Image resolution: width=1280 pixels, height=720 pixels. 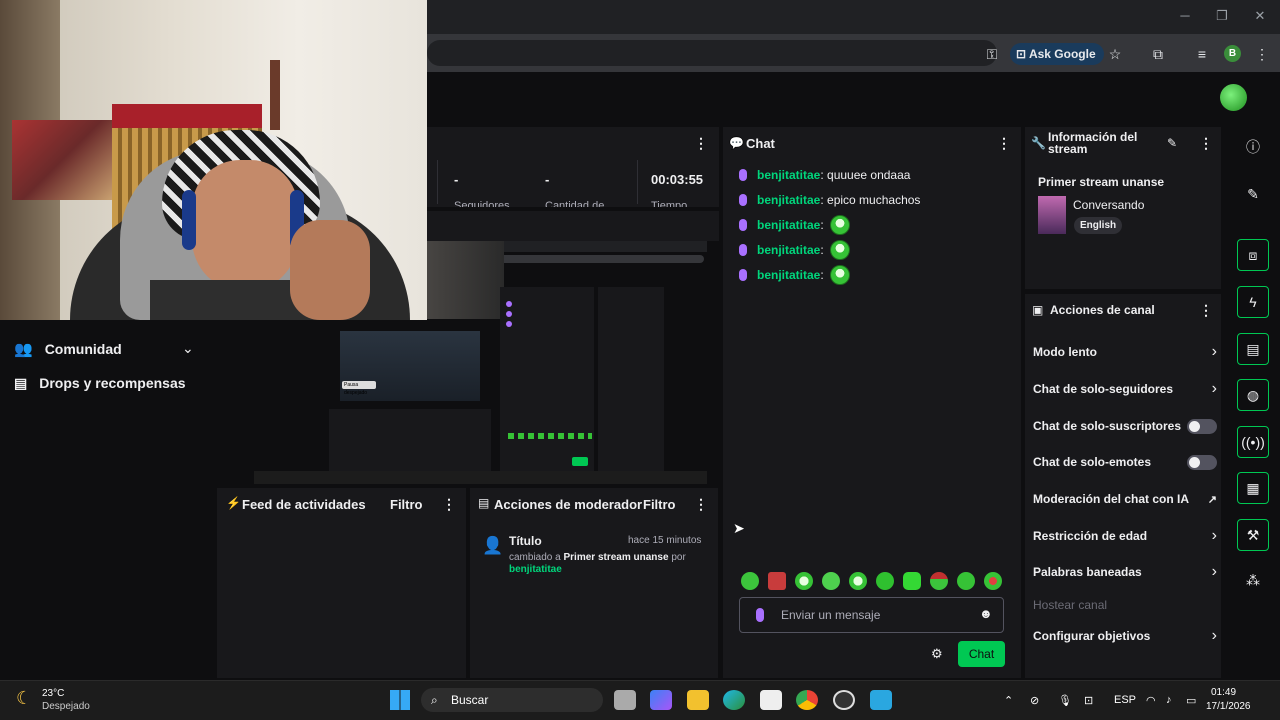 What do you see at coordinates (1202, 426) in the screenshot?
I see `subscribers-only-toggle` at bounding box center [1202, 426].